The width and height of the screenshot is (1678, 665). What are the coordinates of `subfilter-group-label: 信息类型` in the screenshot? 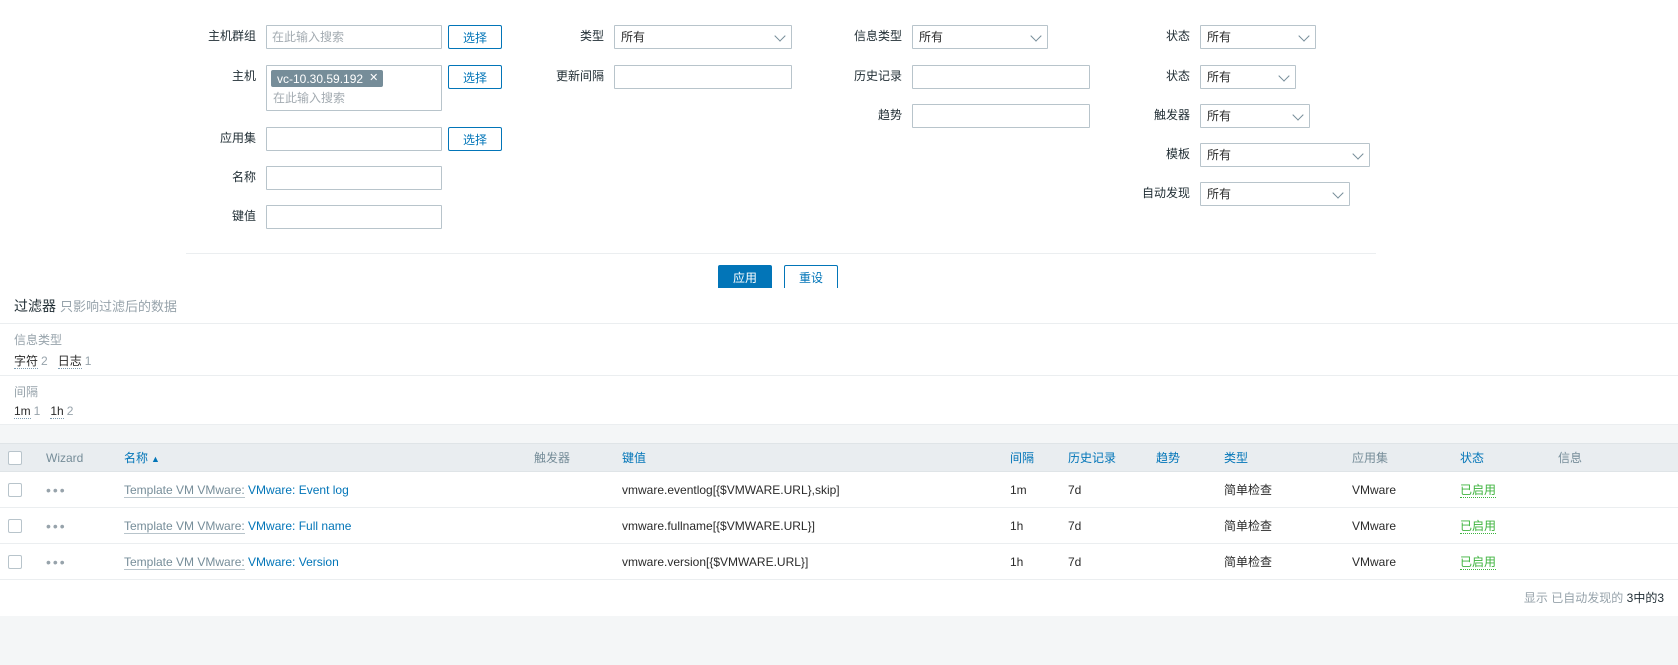 It's located at (38, 340).